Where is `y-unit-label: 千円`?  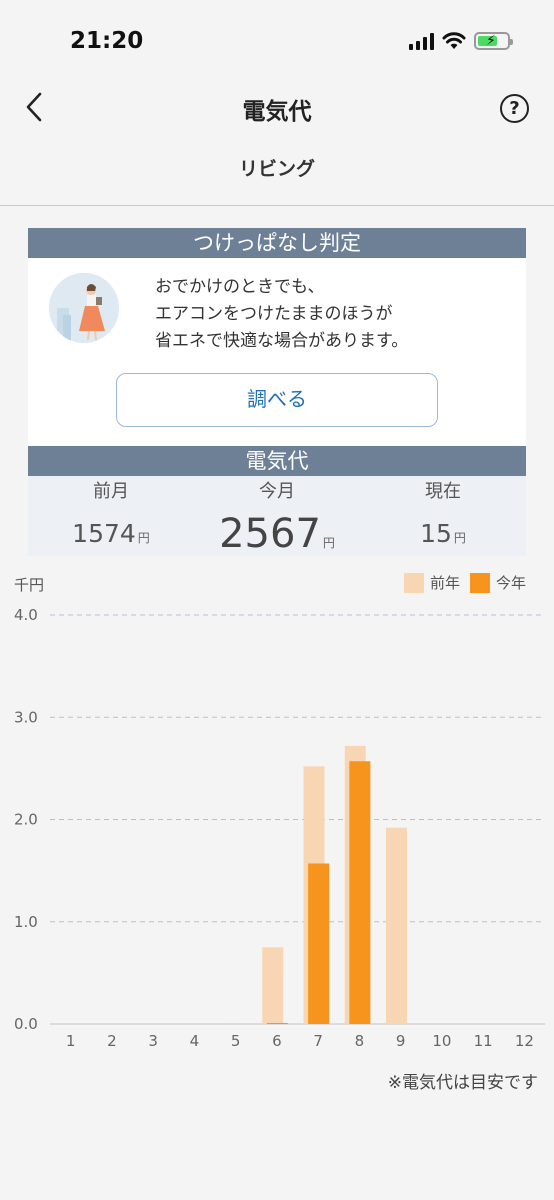 y-unit-label: 千円 is located at coordinates (29, 585).